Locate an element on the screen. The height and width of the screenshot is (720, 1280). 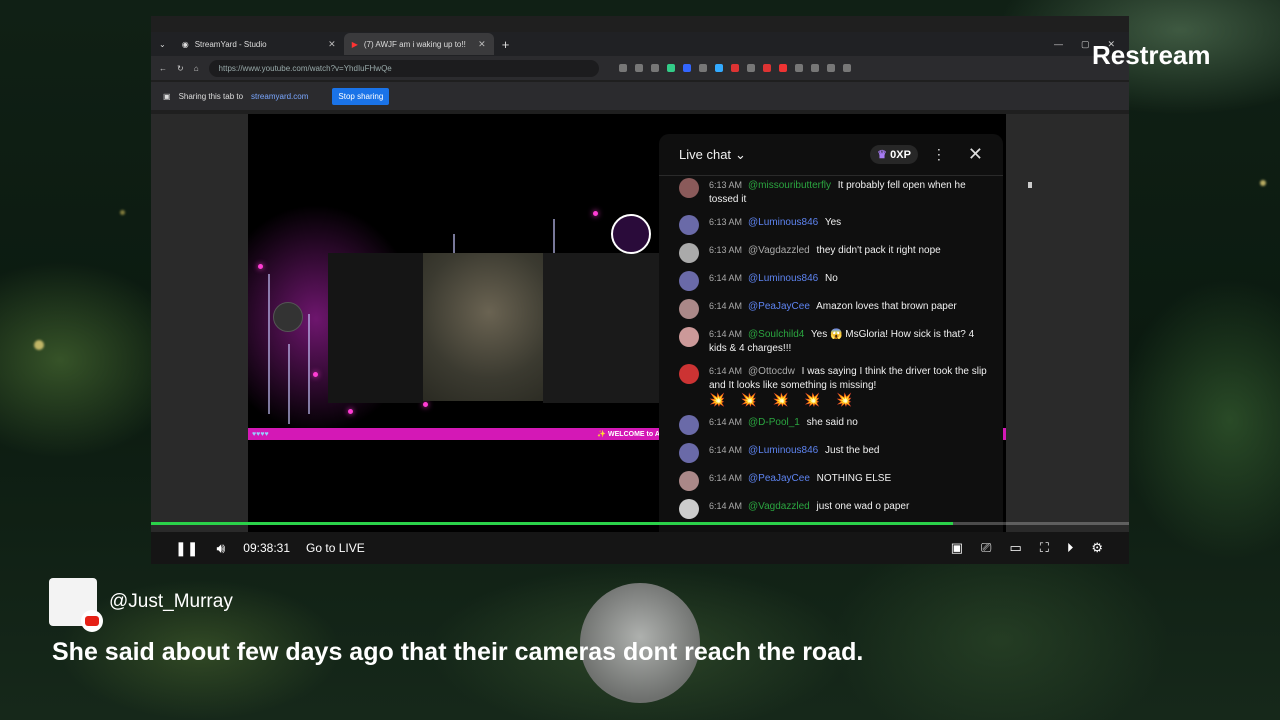
tab-youtube: ▶ (7) AWJF am i waking up to!! ✕ is located at coordinates (418, 44).